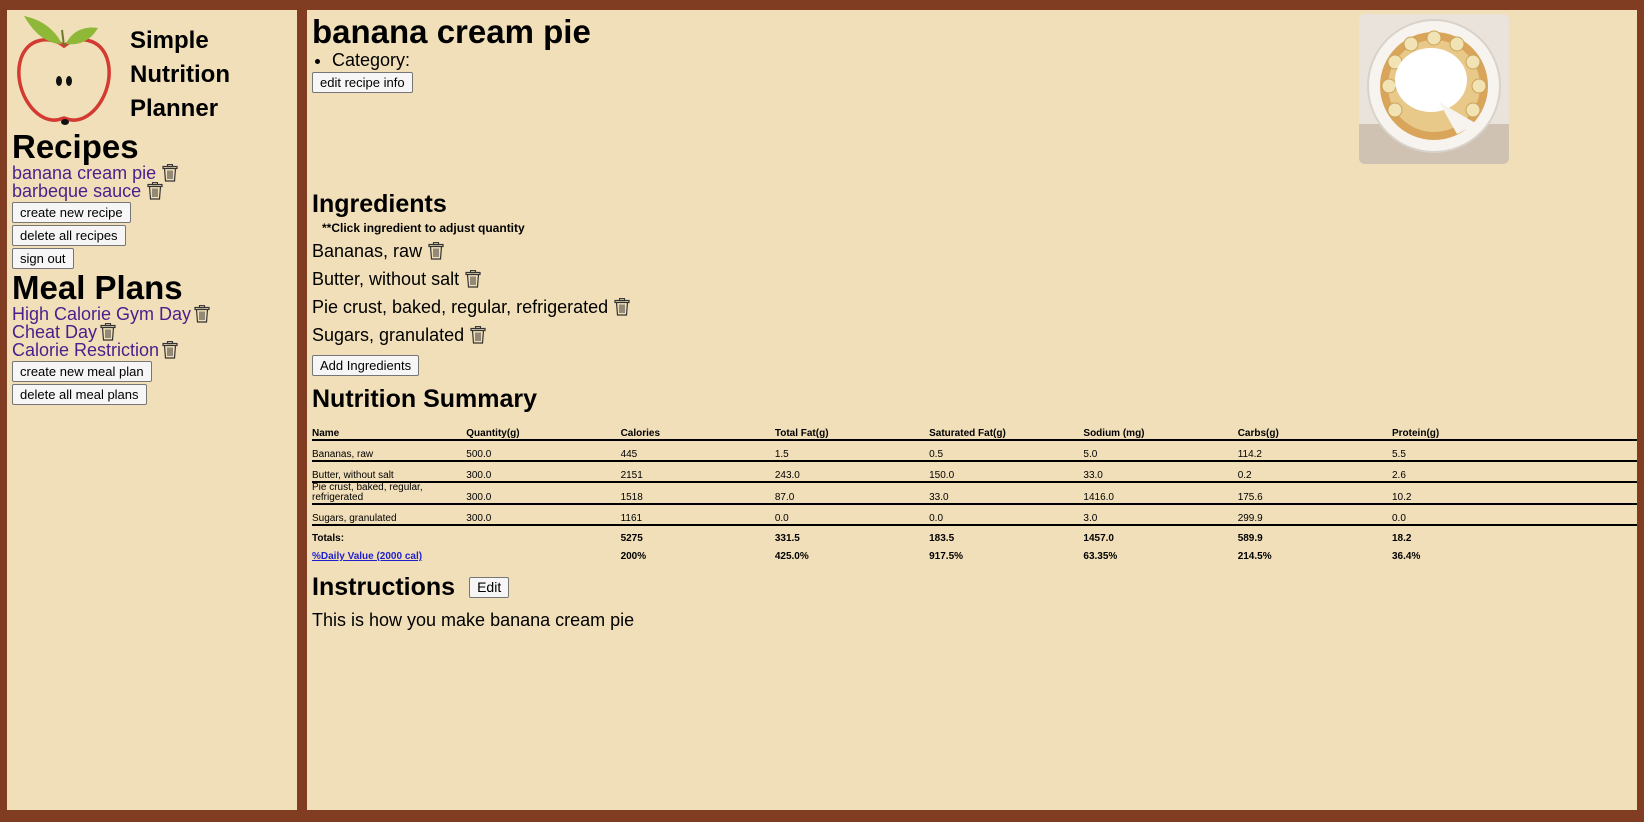 The image size is (1644, 822). Describe the element at coordinates (543, 451) in the screenshot. I see `table-cell: 500.0` at that location.